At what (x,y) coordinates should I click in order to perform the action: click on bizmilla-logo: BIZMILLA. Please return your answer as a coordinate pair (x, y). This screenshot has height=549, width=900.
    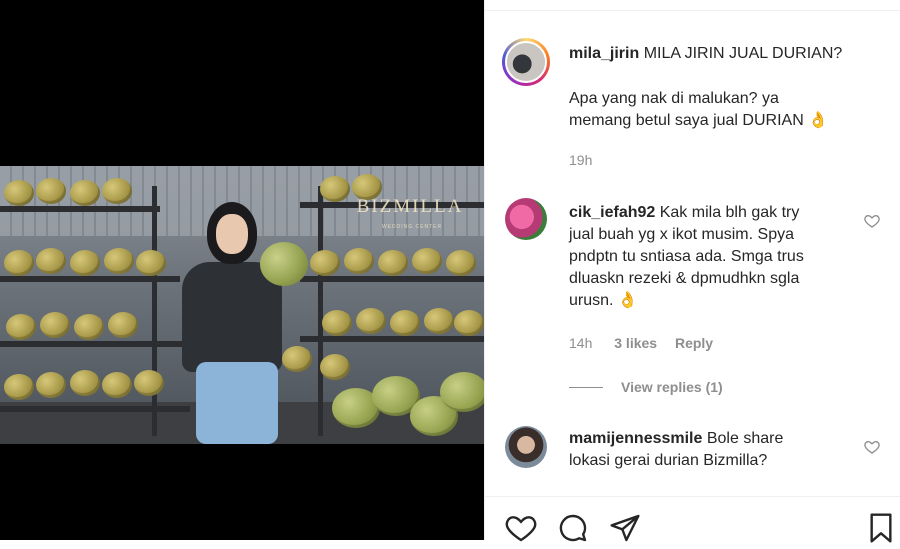
    Looking at the image, I should click on (410, 206).